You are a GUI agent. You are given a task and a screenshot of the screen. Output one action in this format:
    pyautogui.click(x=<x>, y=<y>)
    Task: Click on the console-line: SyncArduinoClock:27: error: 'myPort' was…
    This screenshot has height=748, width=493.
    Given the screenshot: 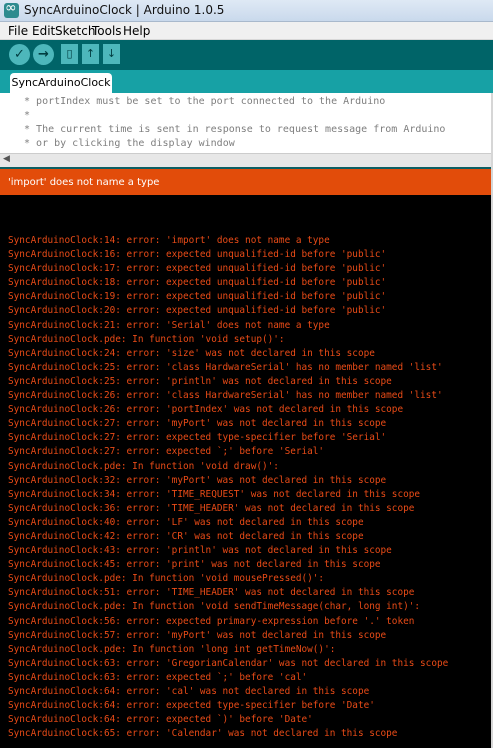 What is the action you would take?
    pyautogui.click(x=197, y=424)
    